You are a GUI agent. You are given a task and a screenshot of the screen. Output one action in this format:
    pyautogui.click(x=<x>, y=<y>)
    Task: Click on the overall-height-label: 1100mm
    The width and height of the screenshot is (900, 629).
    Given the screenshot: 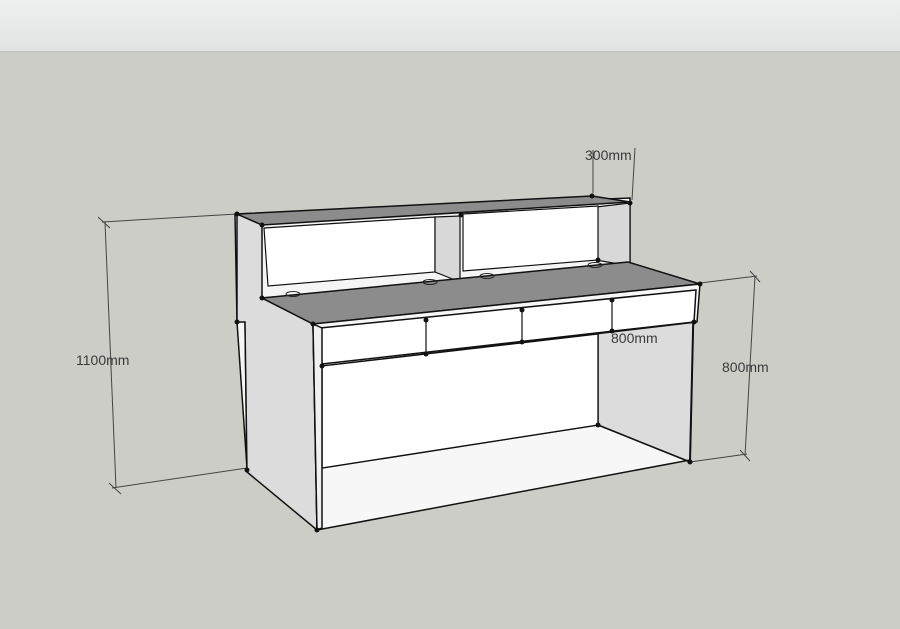 What is the action you would take?
    pyautogui.click(x=102, y=360)
    